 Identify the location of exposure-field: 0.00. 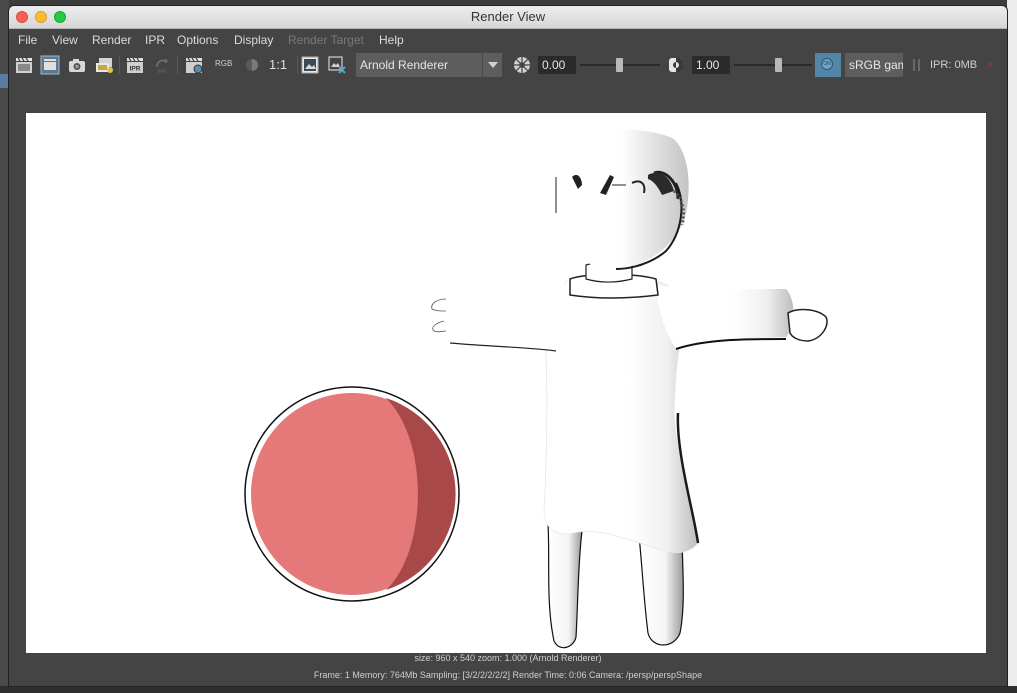
(557, 65).